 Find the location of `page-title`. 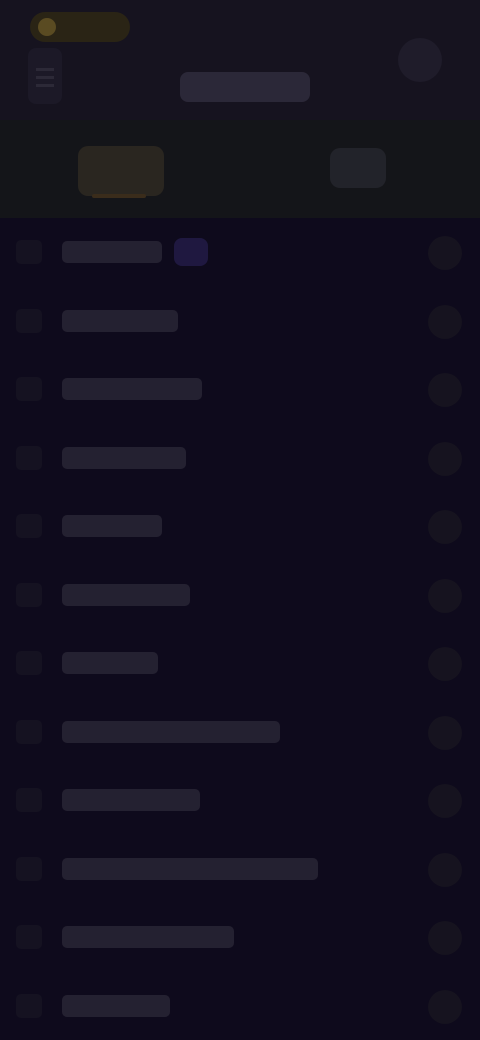

page-title is located at coordinates (245, 87).